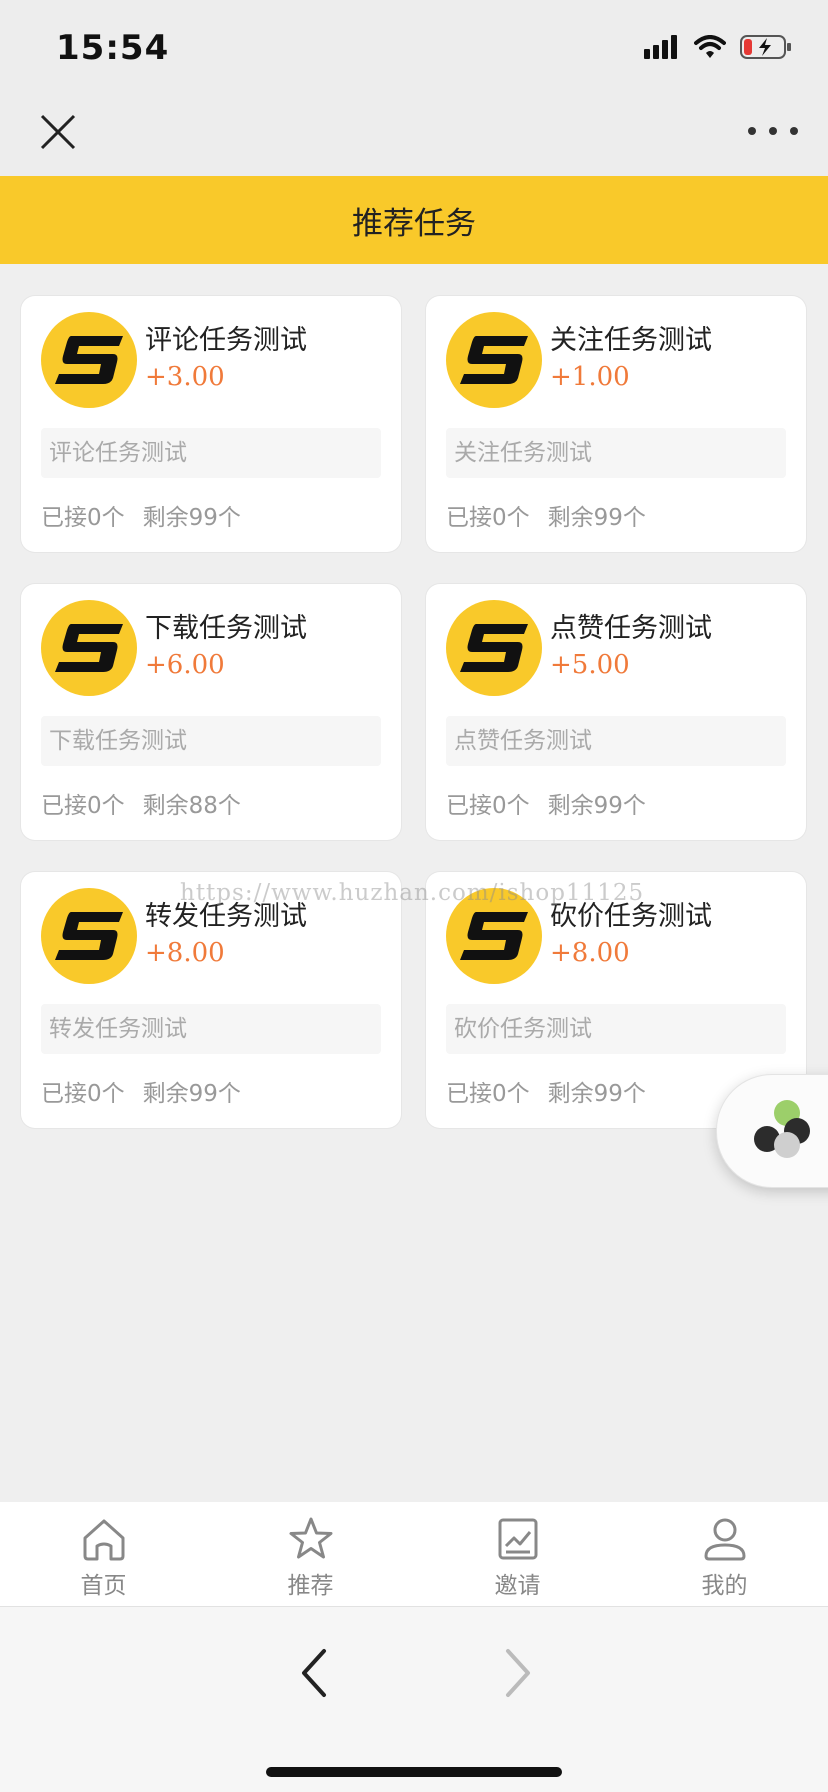 This screenshot has height=1792, width=828. What do you see at coordinates (211, 1029) in the screenshot?
I see `task-description: 转发任务测试` at bounding box center [211, 1029].